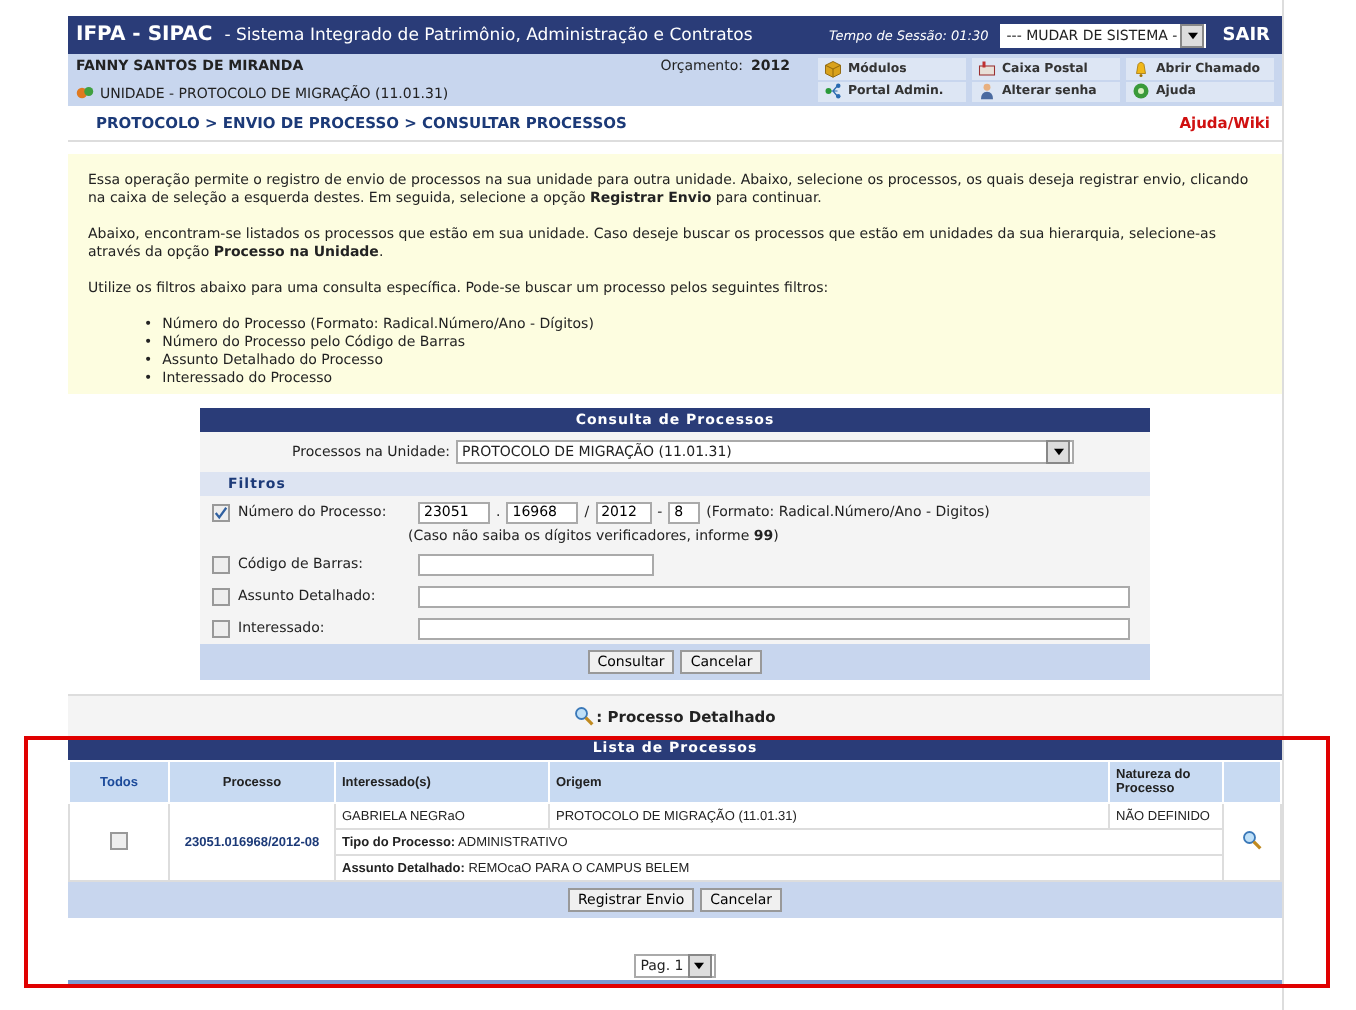 The height and width of the screenshot is (1010, 1356). Describe the element at coordinates (987, 91) in the screenshot. I see `user-key-icon` at that location.